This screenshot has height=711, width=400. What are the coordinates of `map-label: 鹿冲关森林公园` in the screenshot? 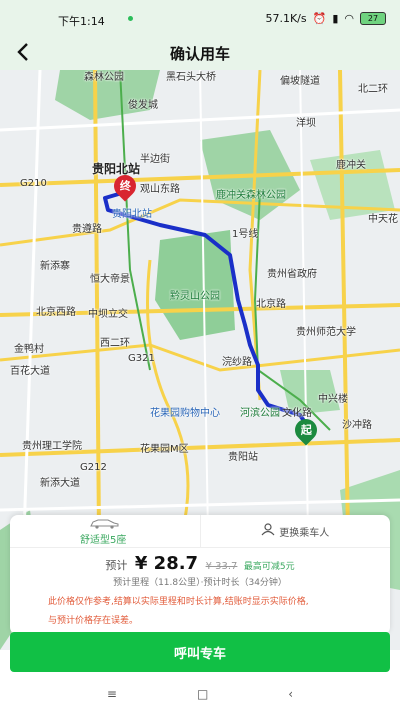 It's located at (251, 195).